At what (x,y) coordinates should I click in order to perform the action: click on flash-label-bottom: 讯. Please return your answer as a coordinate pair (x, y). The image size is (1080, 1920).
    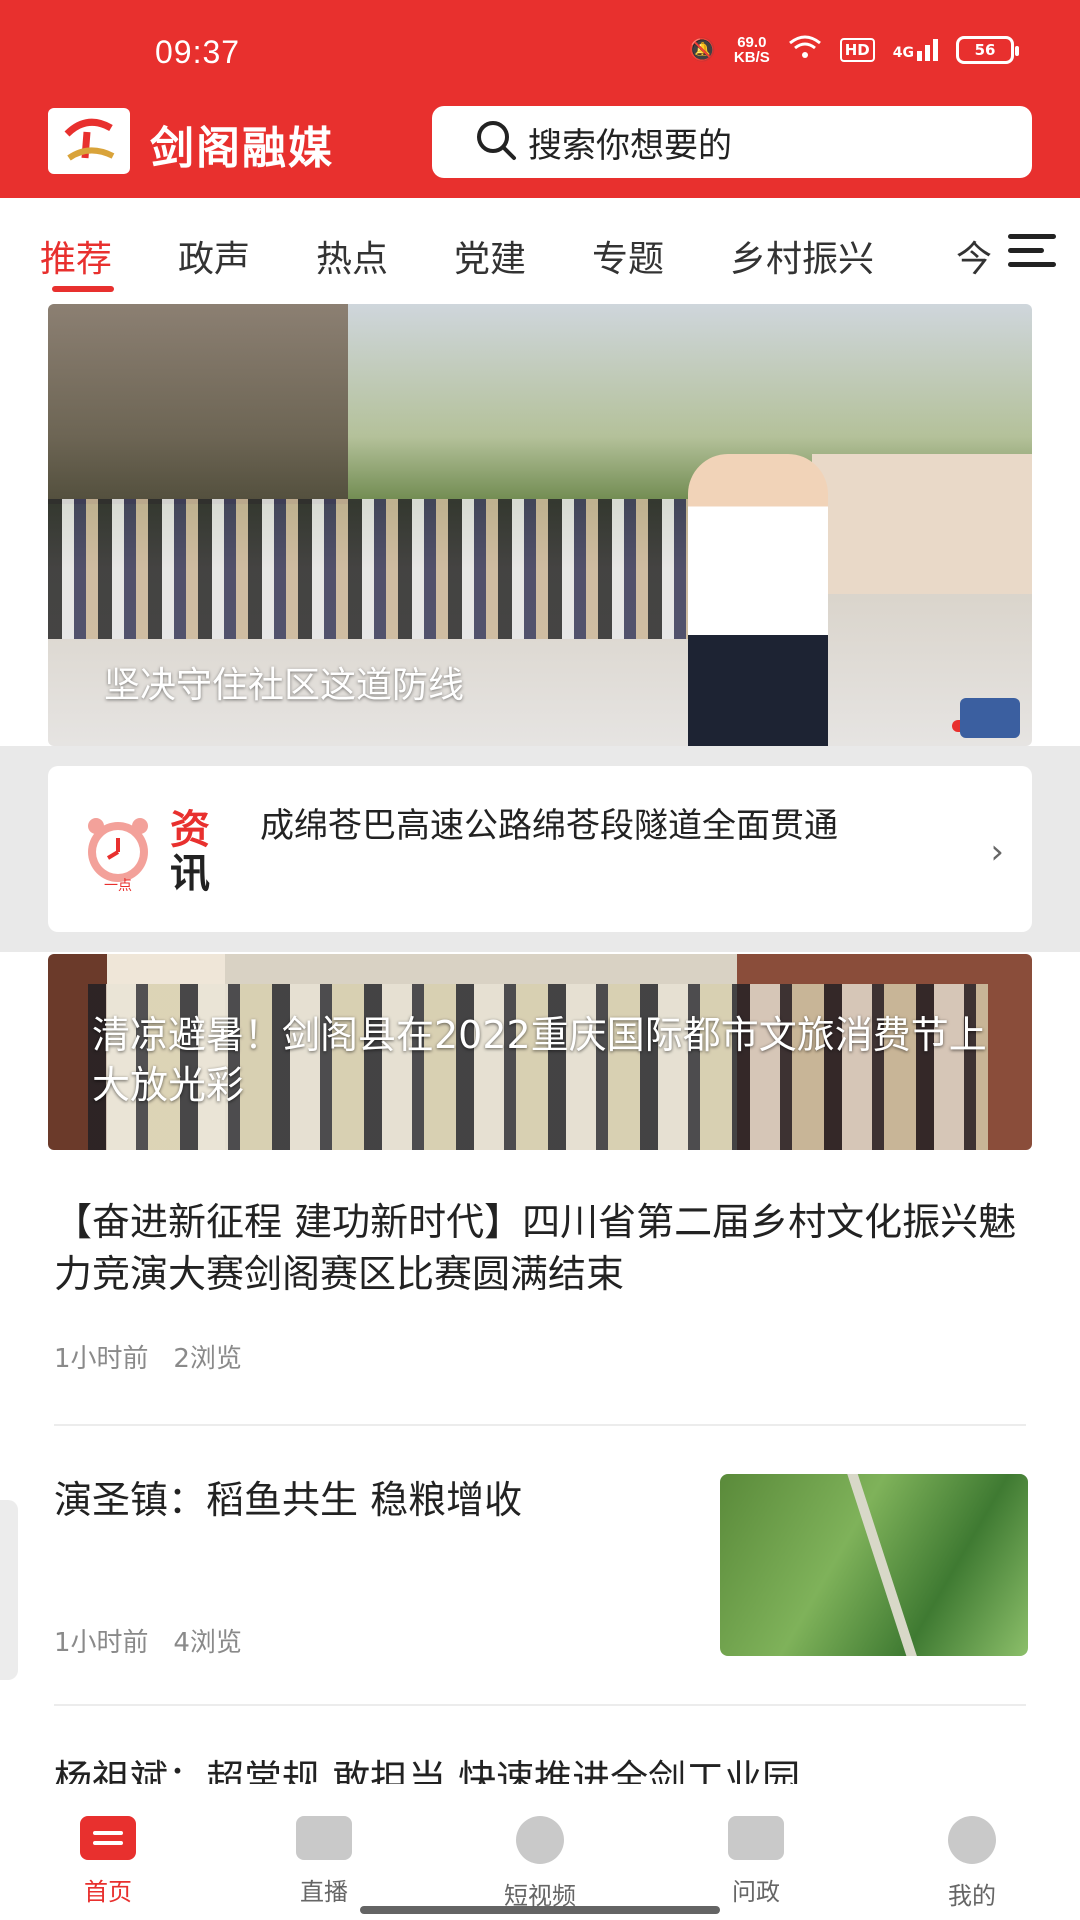
    Looking at the image, I should click on (190, 874).